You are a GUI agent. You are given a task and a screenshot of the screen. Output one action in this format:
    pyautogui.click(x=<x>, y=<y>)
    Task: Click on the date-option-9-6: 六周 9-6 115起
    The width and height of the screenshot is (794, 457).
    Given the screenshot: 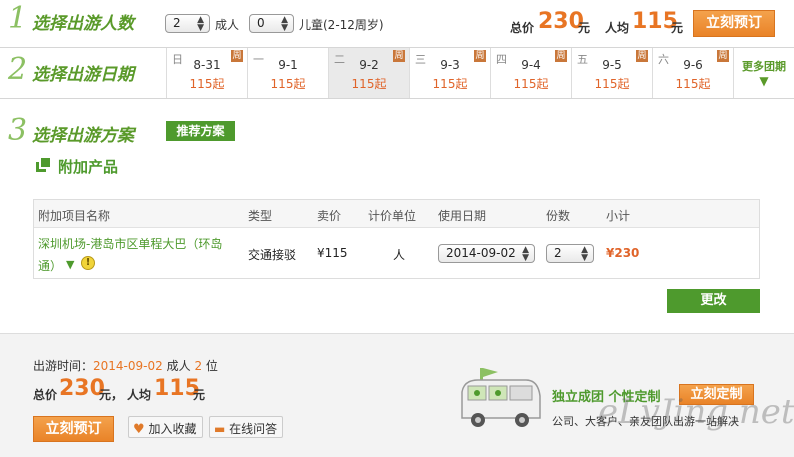 What is the action you would take?
    pyautogui.click(x=693, y=73)
    